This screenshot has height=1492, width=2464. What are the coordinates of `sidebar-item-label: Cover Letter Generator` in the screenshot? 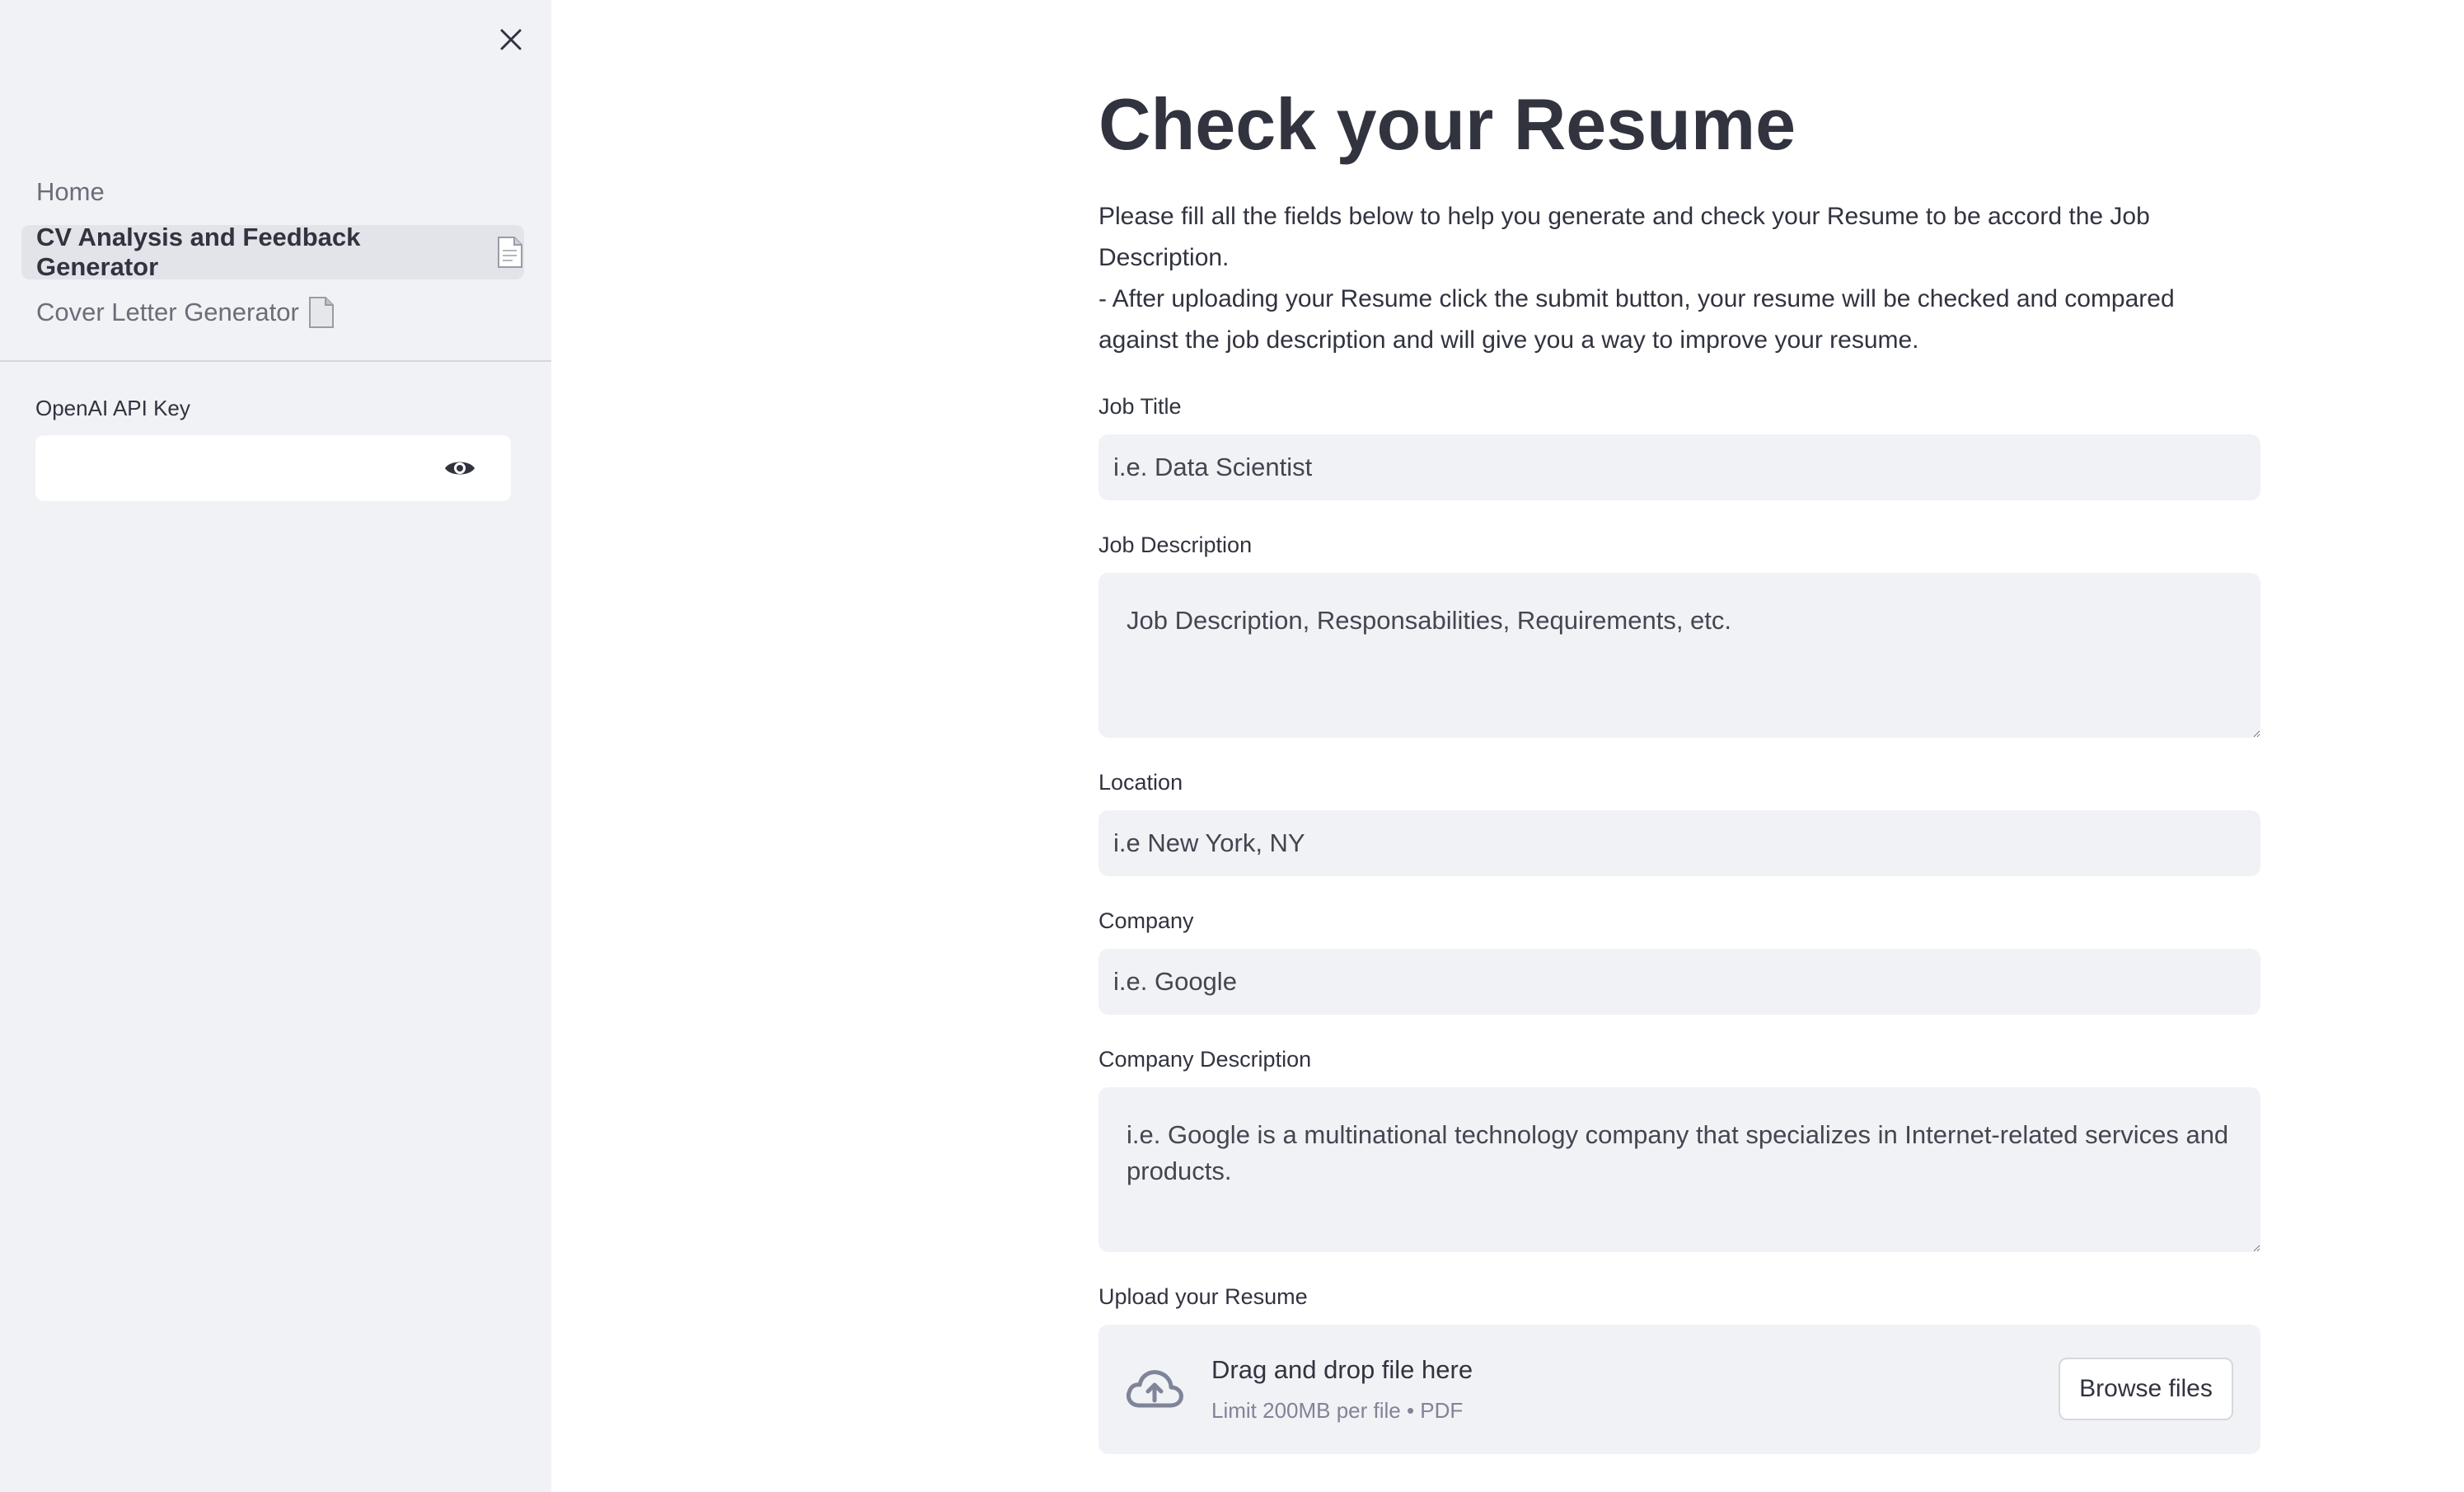 It's located at (167, 312).